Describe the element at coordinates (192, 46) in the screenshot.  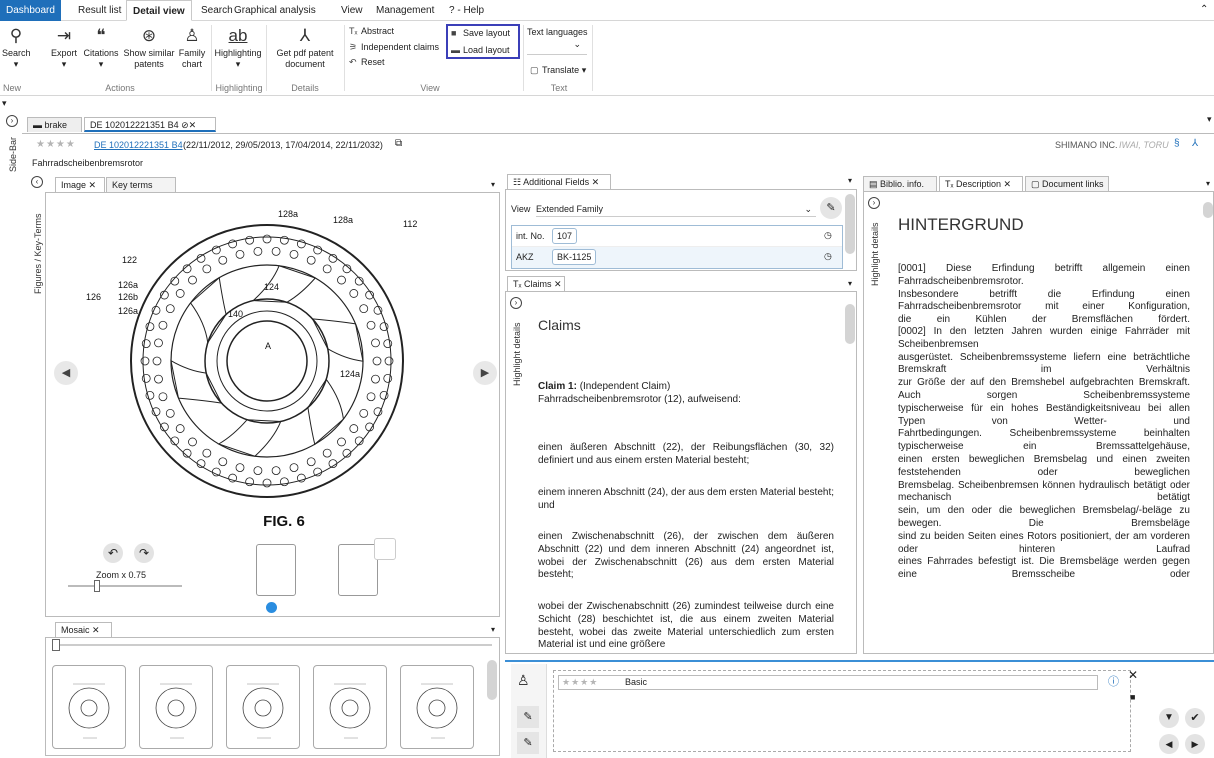
I see `family-chart-button: ♙ Family chart` at that location.